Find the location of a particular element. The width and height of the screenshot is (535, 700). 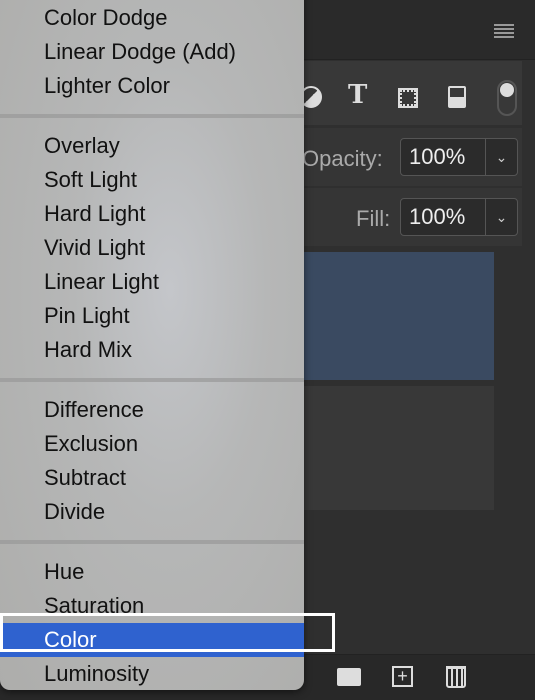

smart-object-icon is located at coordinates (457, 97).